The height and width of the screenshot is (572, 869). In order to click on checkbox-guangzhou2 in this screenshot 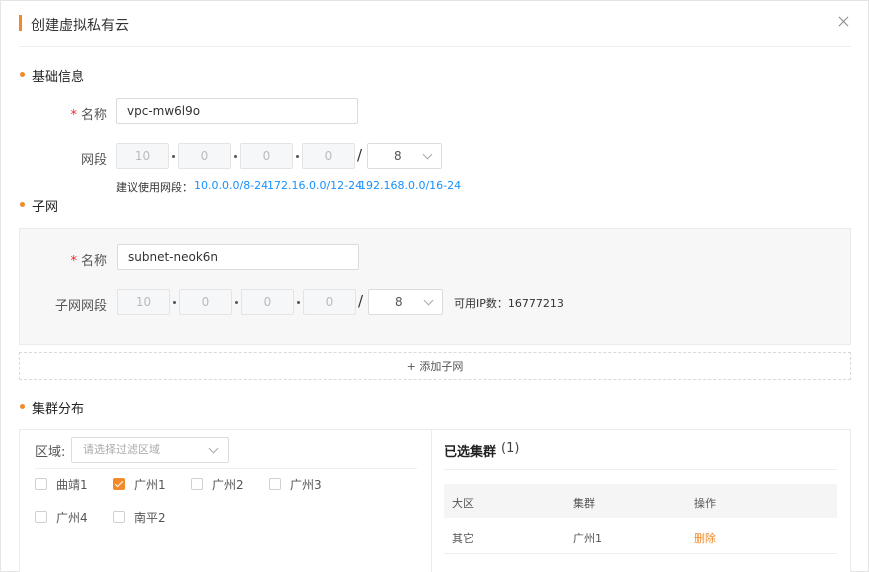, I will do `click(197, 484)`.